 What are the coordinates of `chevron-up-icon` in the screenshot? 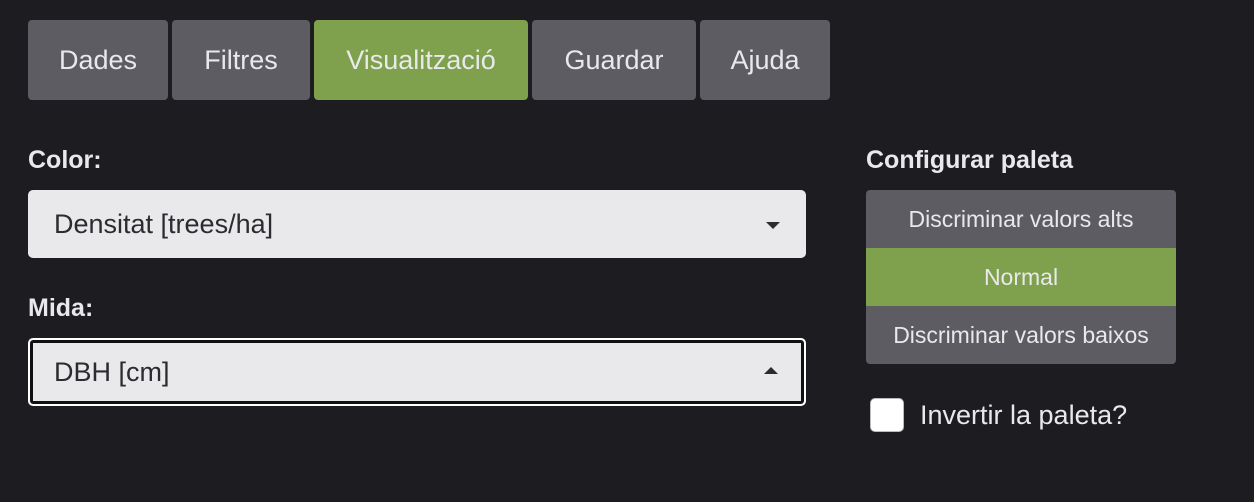 It's located at (771, 370).